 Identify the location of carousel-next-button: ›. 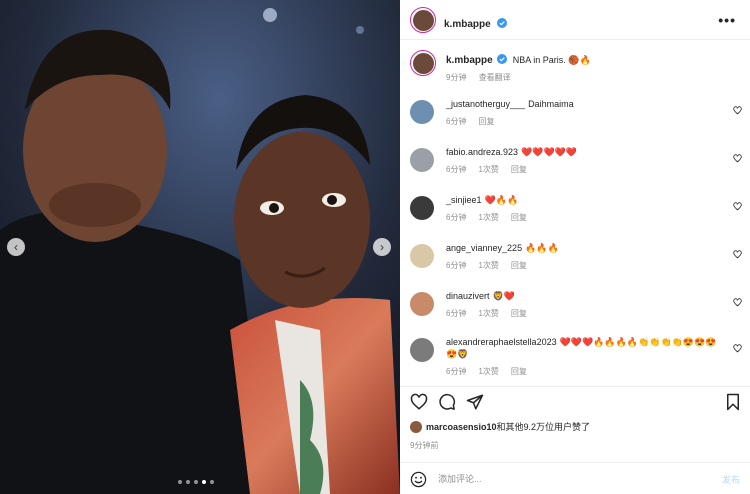
(382, 247).